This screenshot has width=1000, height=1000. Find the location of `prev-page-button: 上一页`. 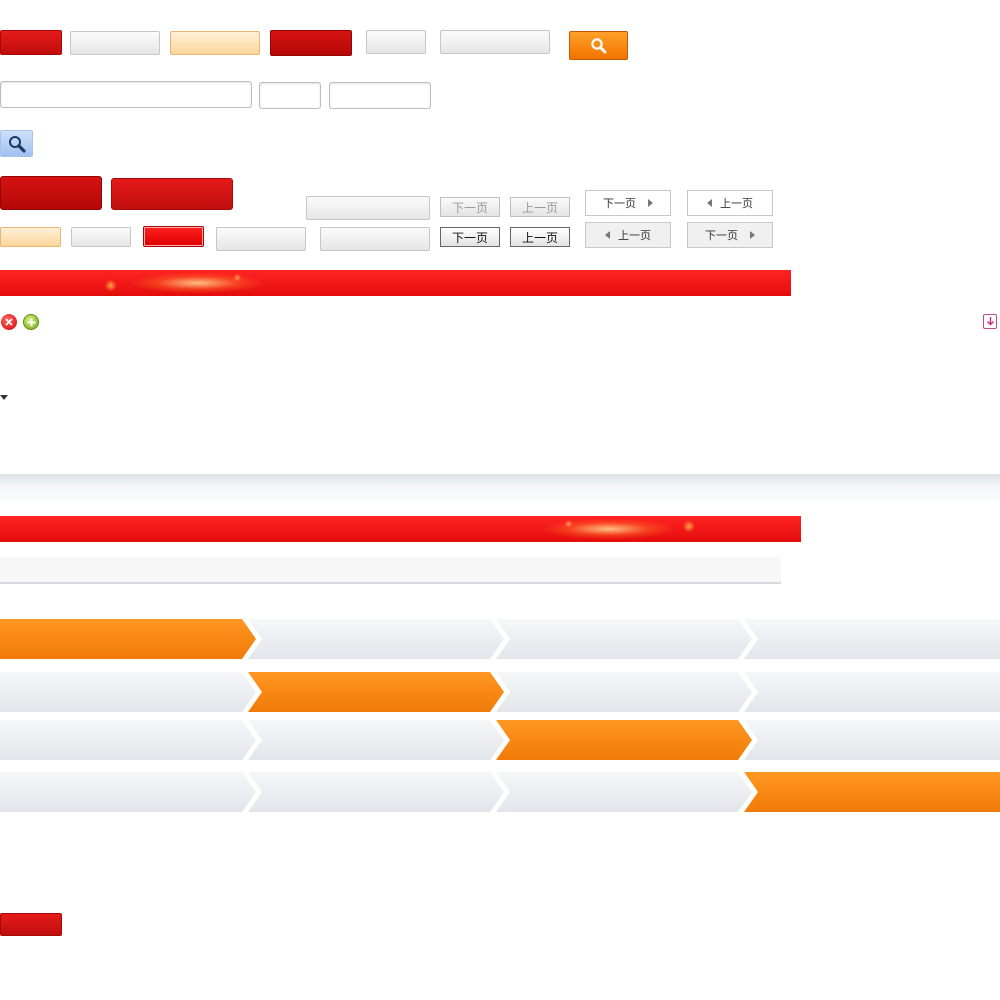

prev-page-button: 上一页 is located at coordinates (730, 203).